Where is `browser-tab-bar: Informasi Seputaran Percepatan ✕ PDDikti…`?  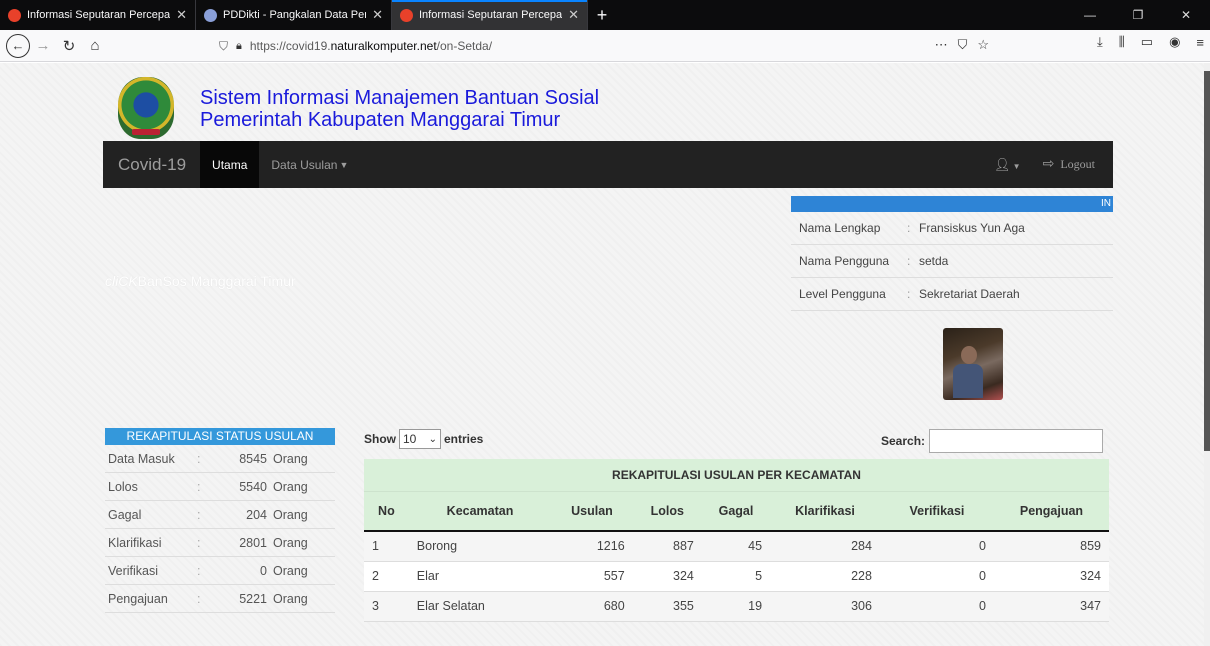
browser-tab-bar: Informasi Seputaran Percepatan ✕ PDDikti… is located at coordinates (605, 15).